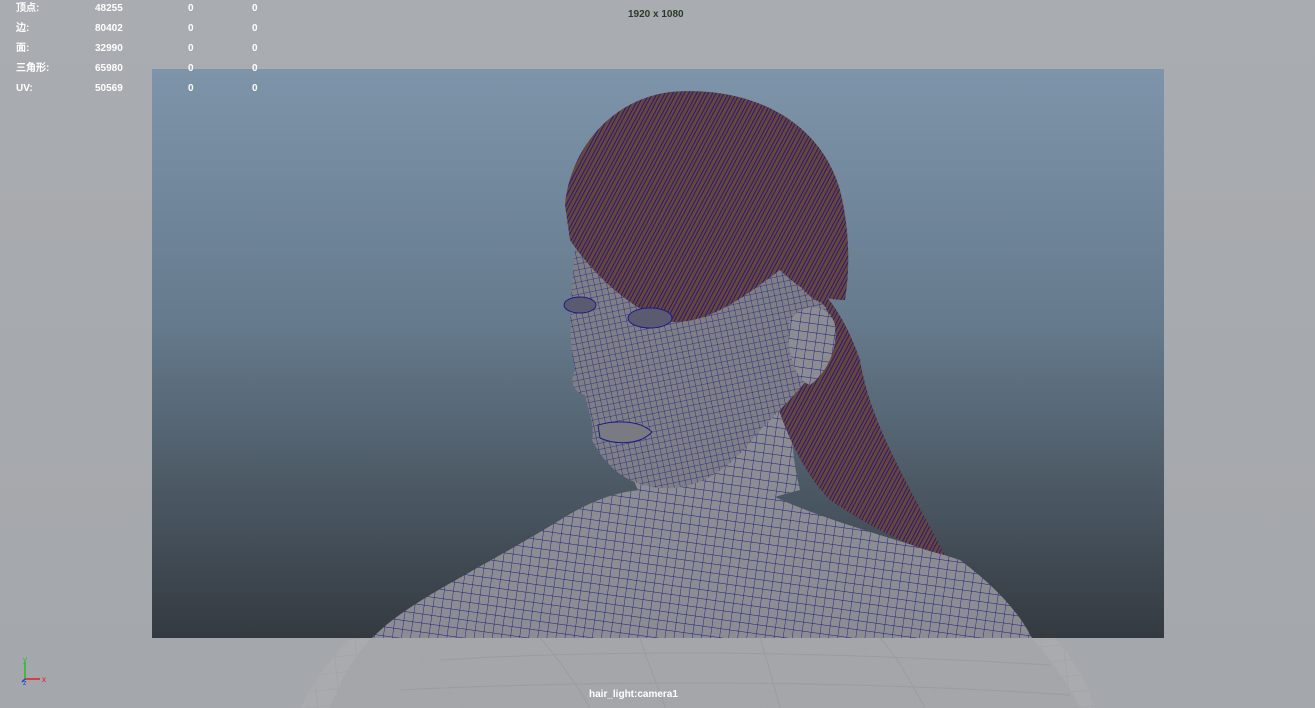 This screenshot has height=708, width=1315. What do you see at coordinates (705, 672) in the screenshot?
I see `lower-body-outside` at bounding box center [705, 672].